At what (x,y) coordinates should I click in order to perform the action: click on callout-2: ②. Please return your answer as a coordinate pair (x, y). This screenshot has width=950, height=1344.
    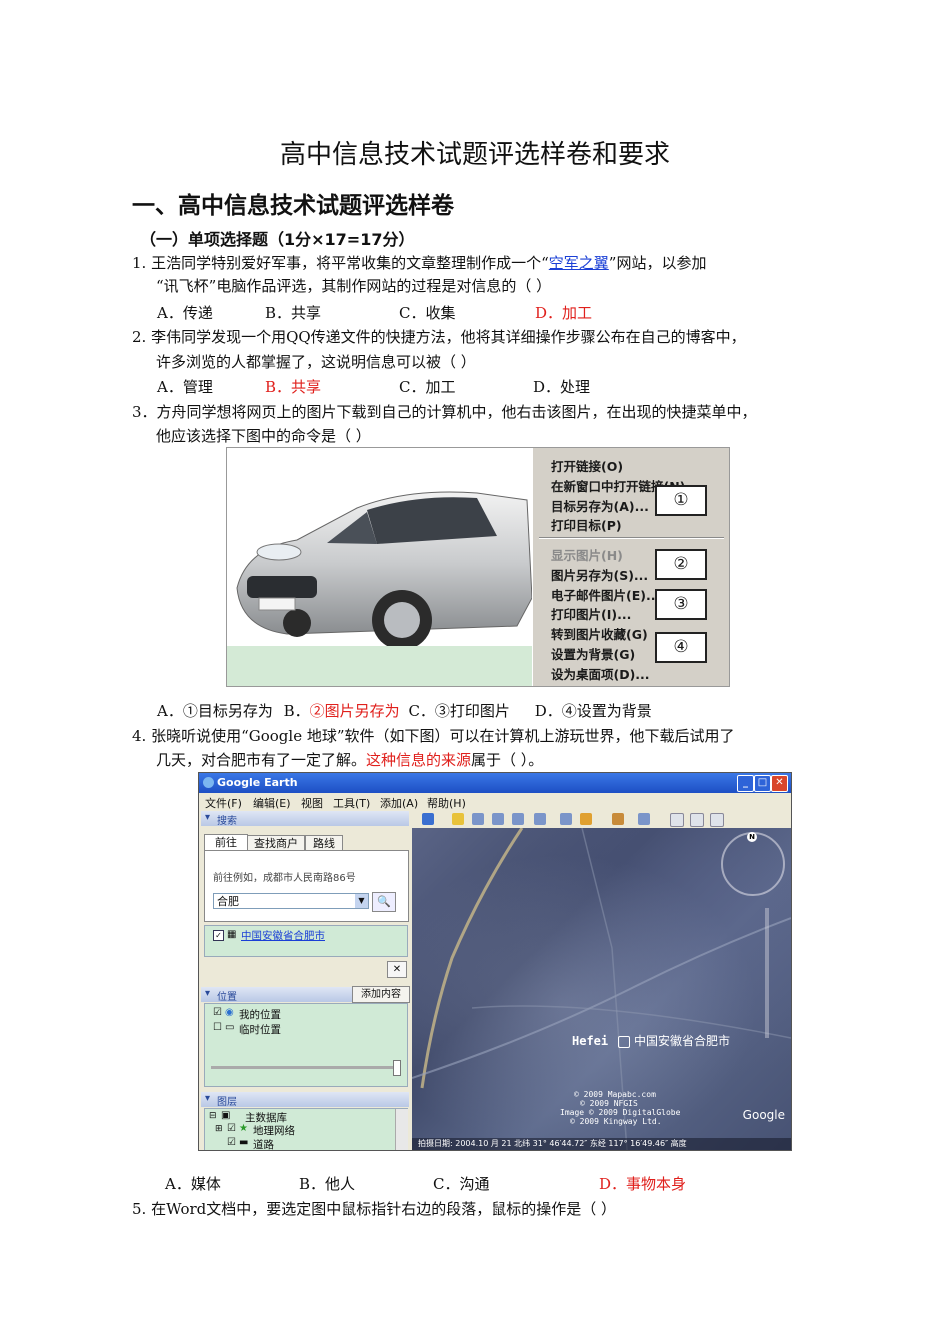
    Looking at the image, I should click on (681, 564).